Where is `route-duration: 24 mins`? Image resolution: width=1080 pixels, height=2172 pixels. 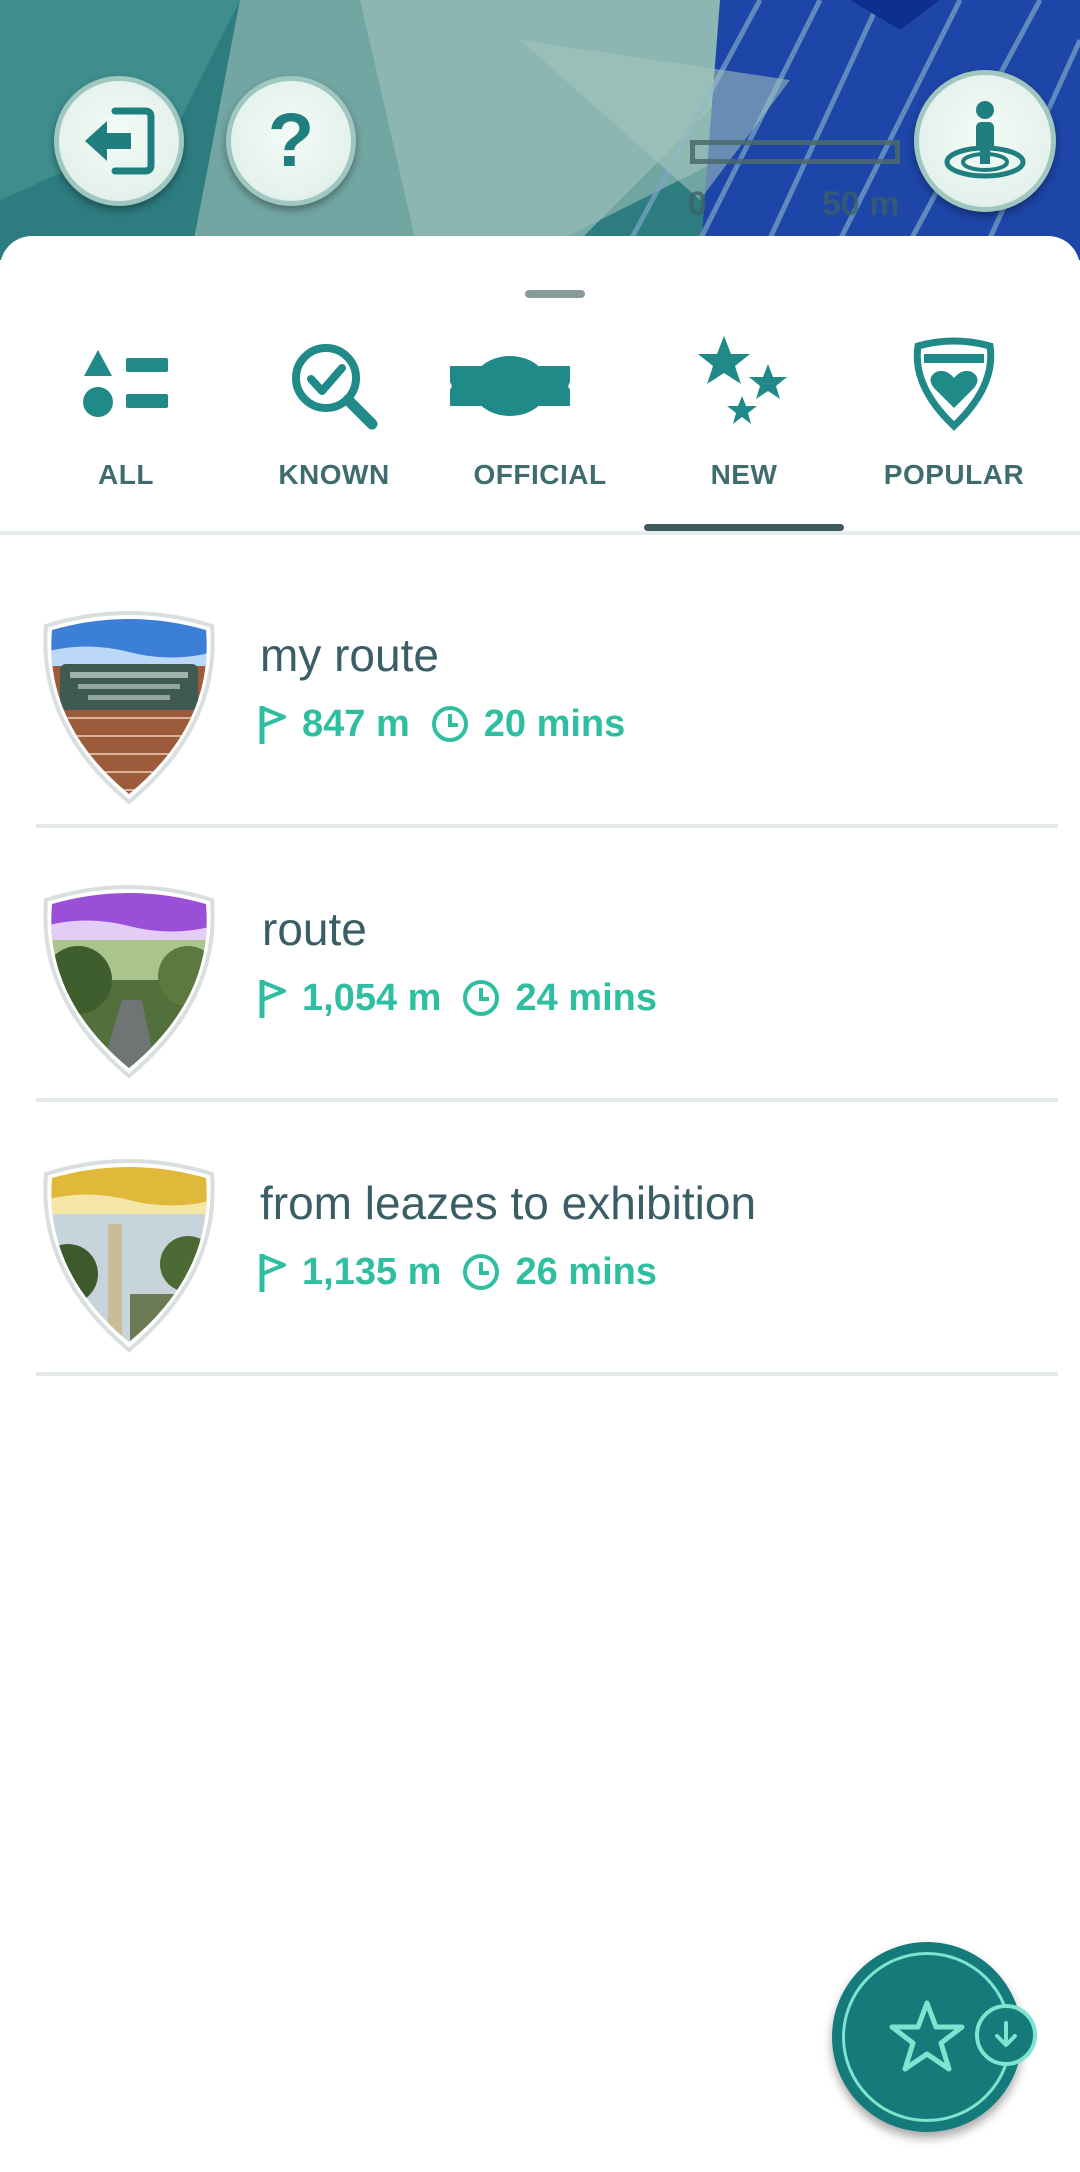 route-duration: 24 mins is located at coordinates (586, 997).